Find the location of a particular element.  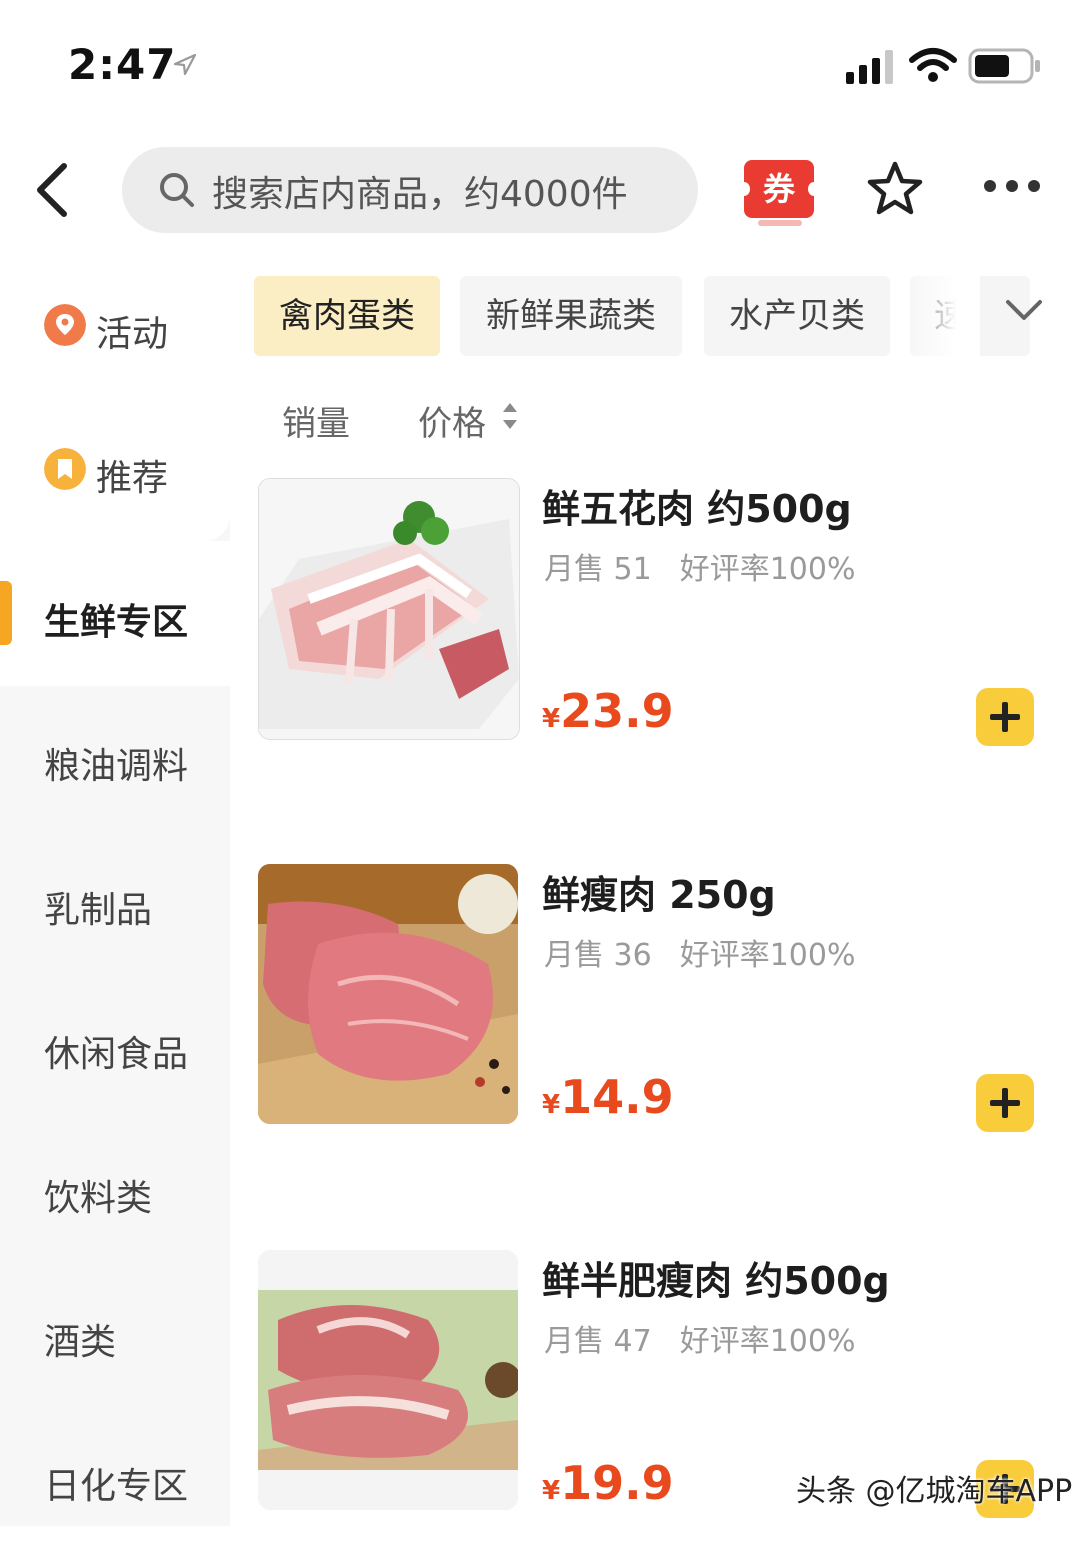

battery-icon is located at coordinates (1004, 66).